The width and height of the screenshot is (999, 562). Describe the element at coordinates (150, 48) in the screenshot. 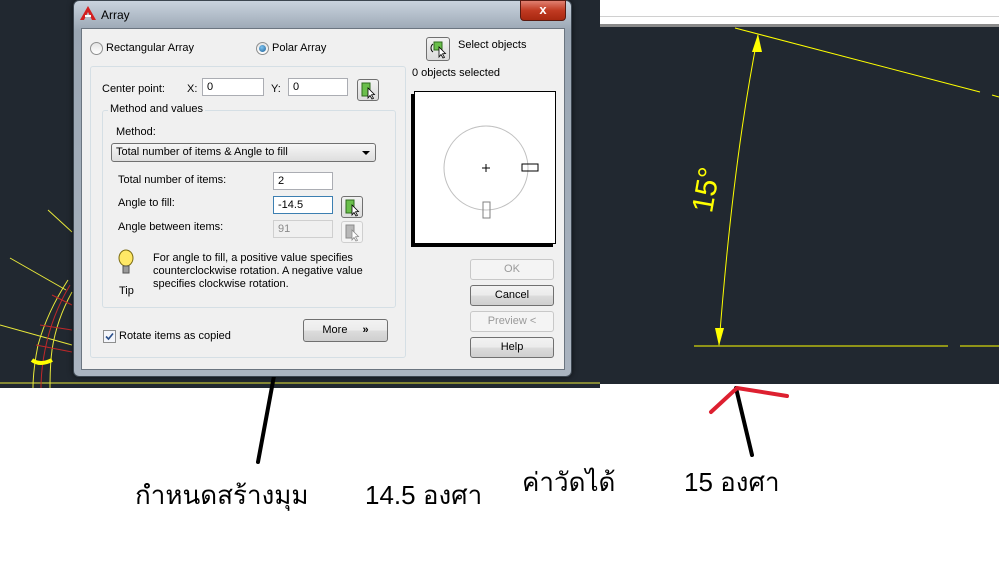

I see `rectangular-array-label: Rectangular Array` at that location.